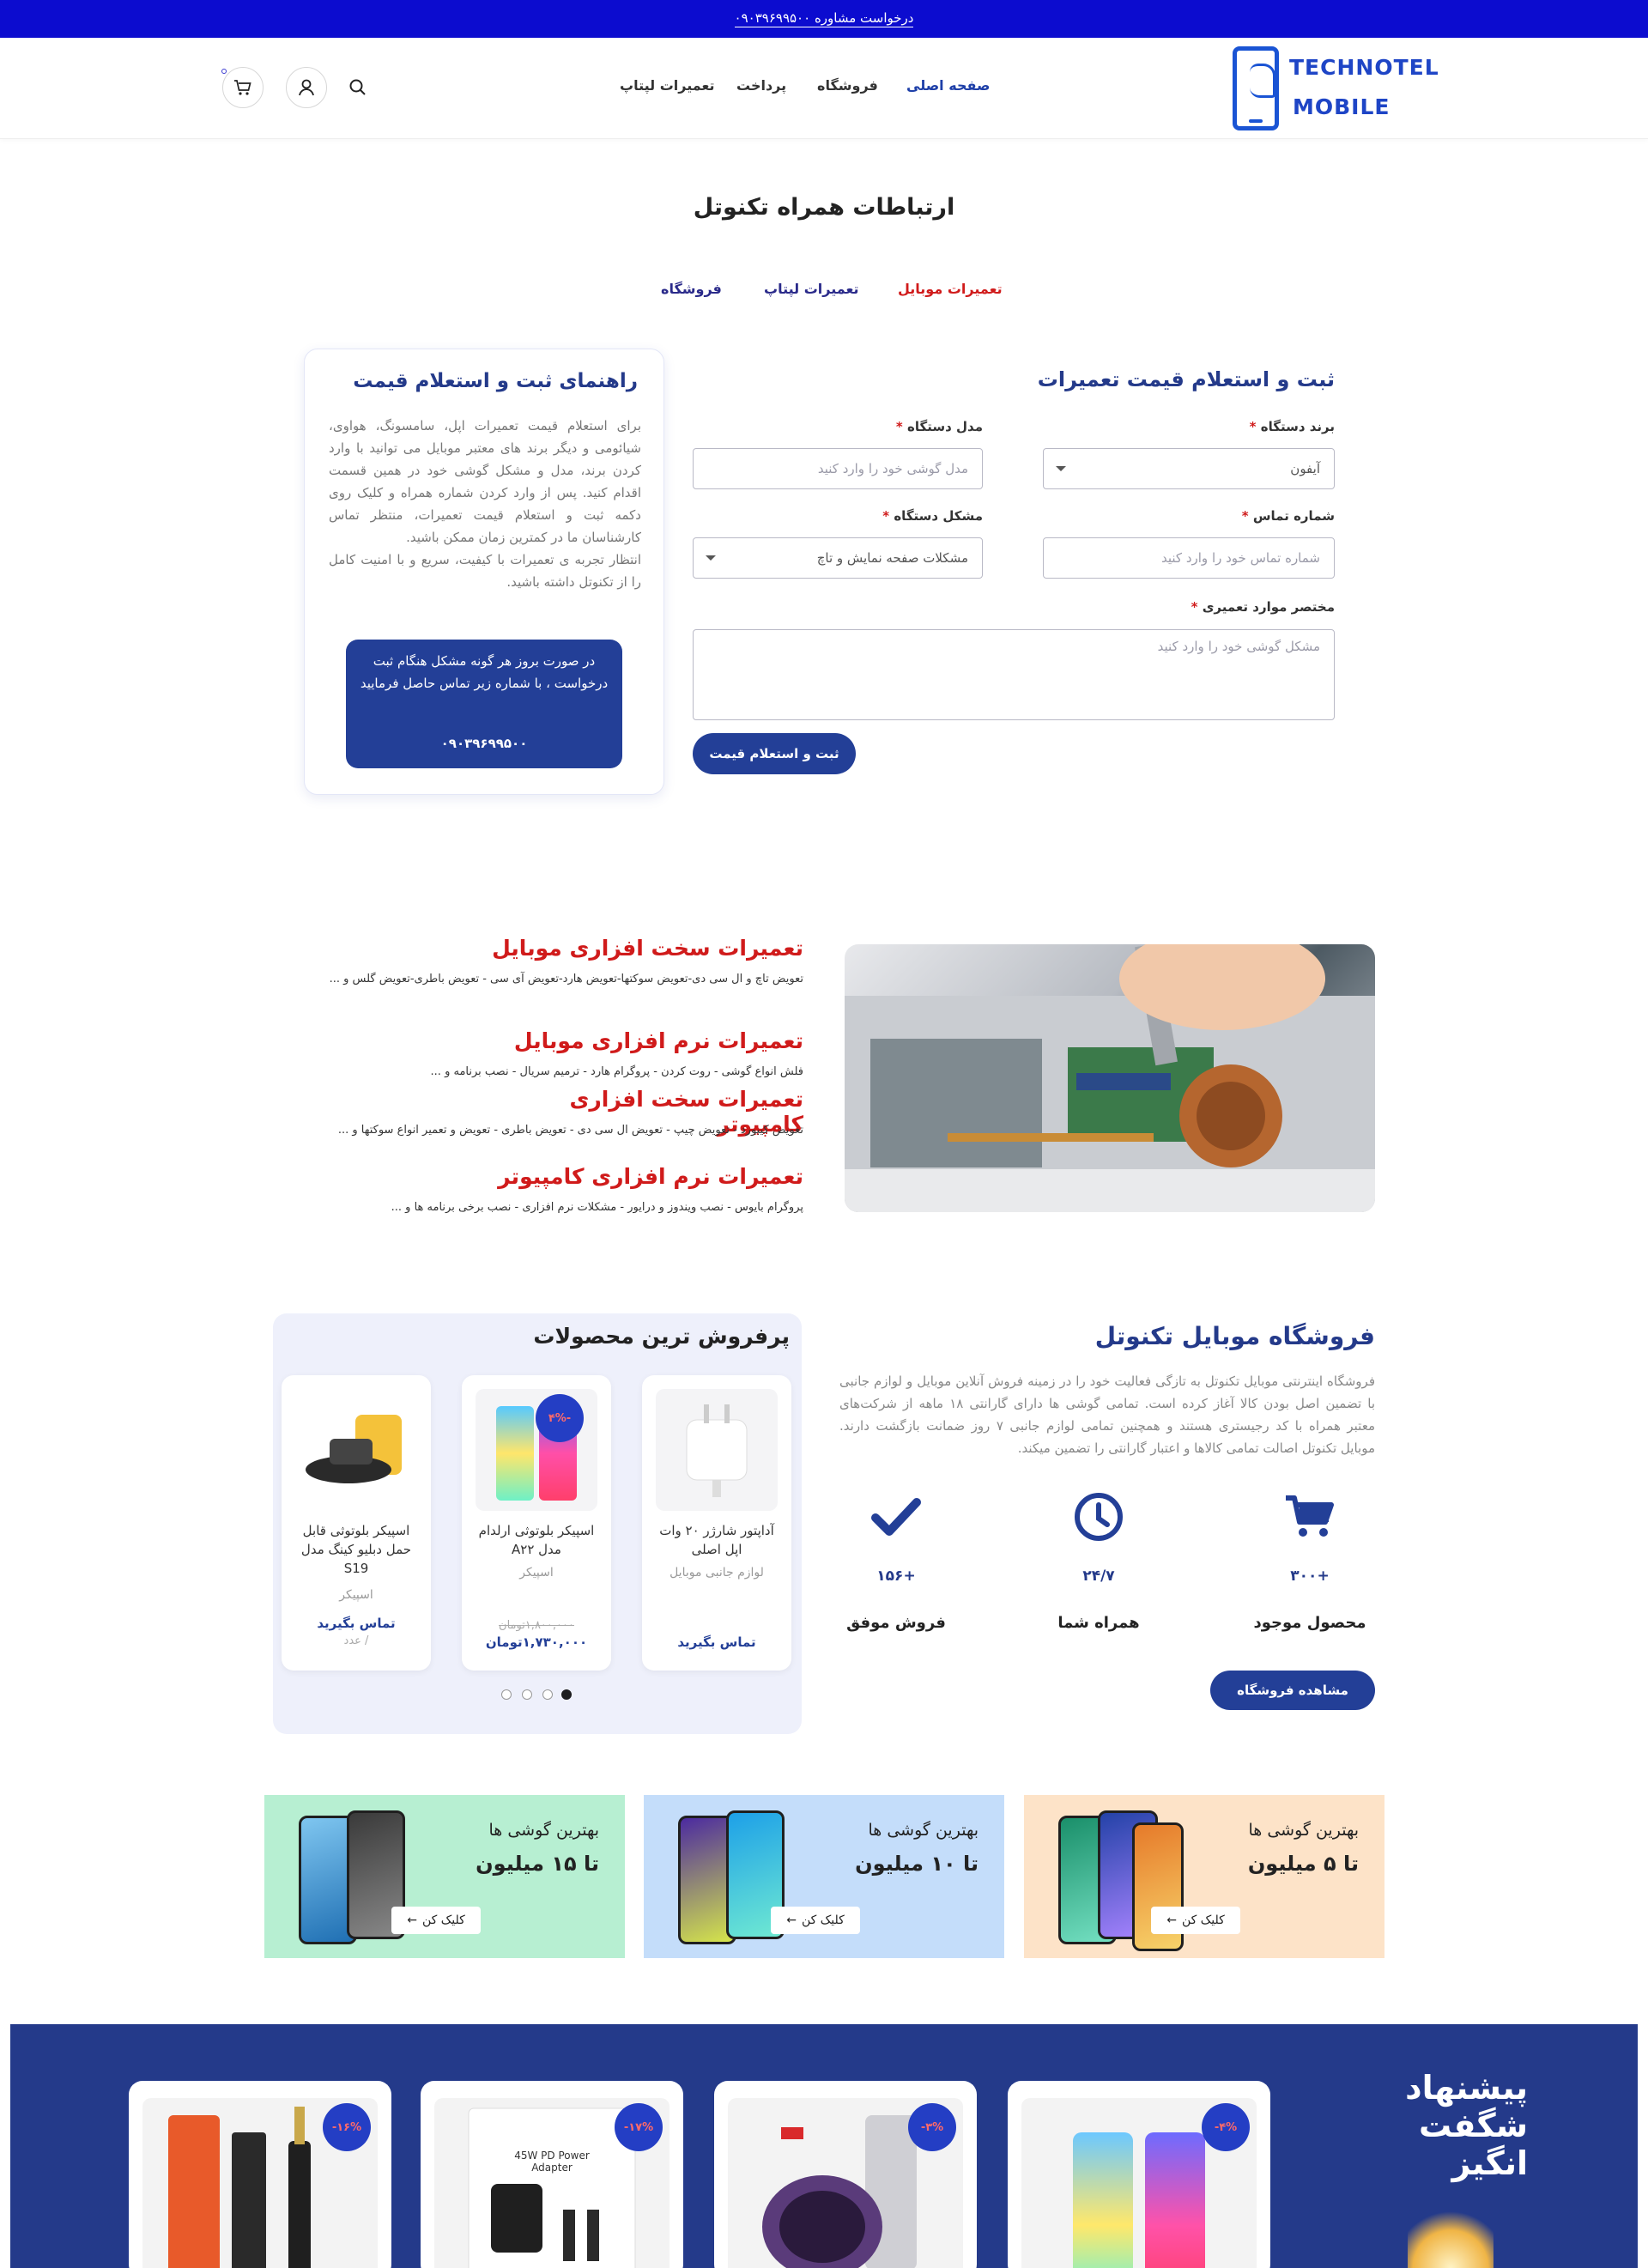 The height and width of the screenshot is (2268, 1648). Describe the element at coordinates (1189, 468) in the screenshot. I see `brand-select: آیفون` at that location.